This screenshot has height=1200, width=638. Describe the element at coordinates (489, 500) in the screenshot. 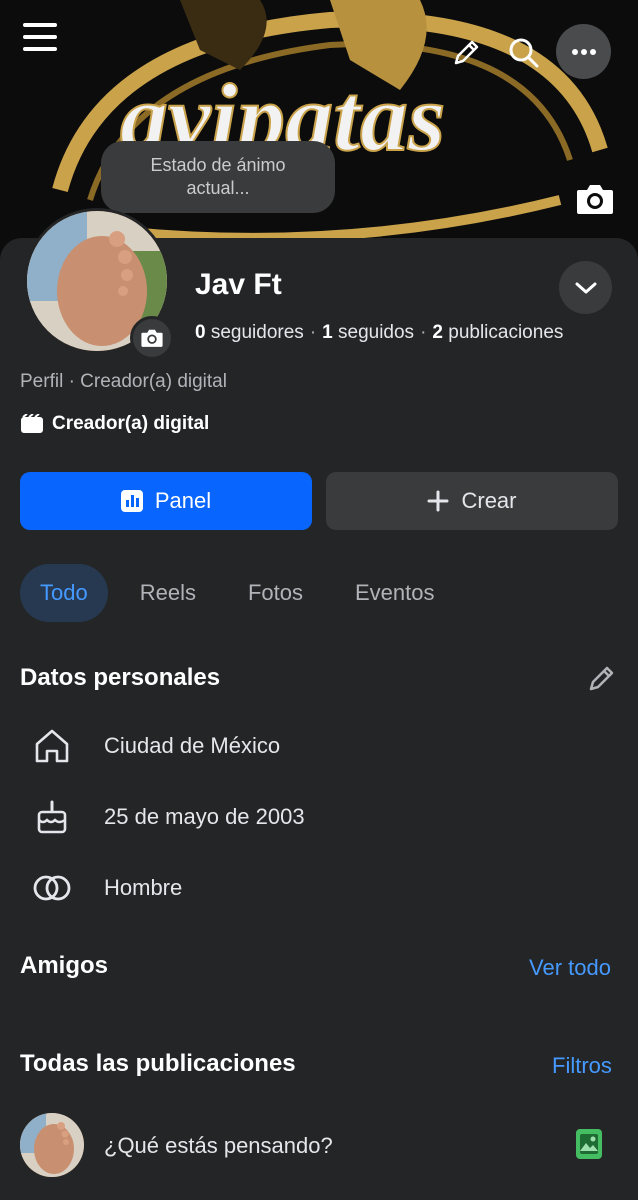

I see `create-button-label: Crear` at that location.